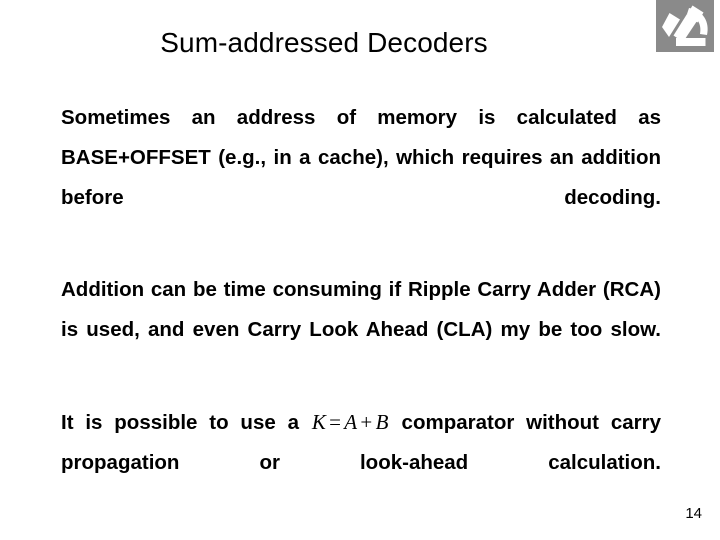 The width and height of the screenshot is (720, 540). Describe the element at coordinates (319, 422) in the screenshot. I see `math-lhs: K` at that location.